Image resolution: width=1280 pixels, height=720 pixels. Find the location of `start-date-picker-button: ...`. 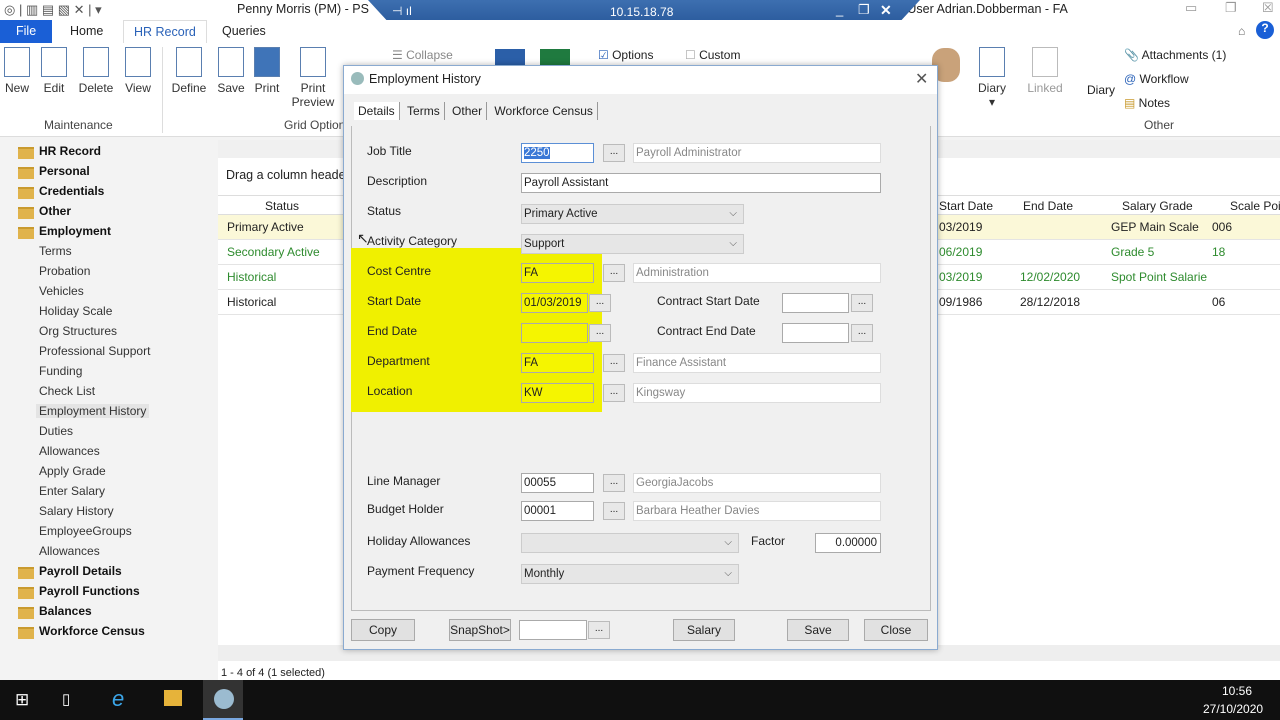

start-date-picker-button: ... is located at coordinates (600, 303).